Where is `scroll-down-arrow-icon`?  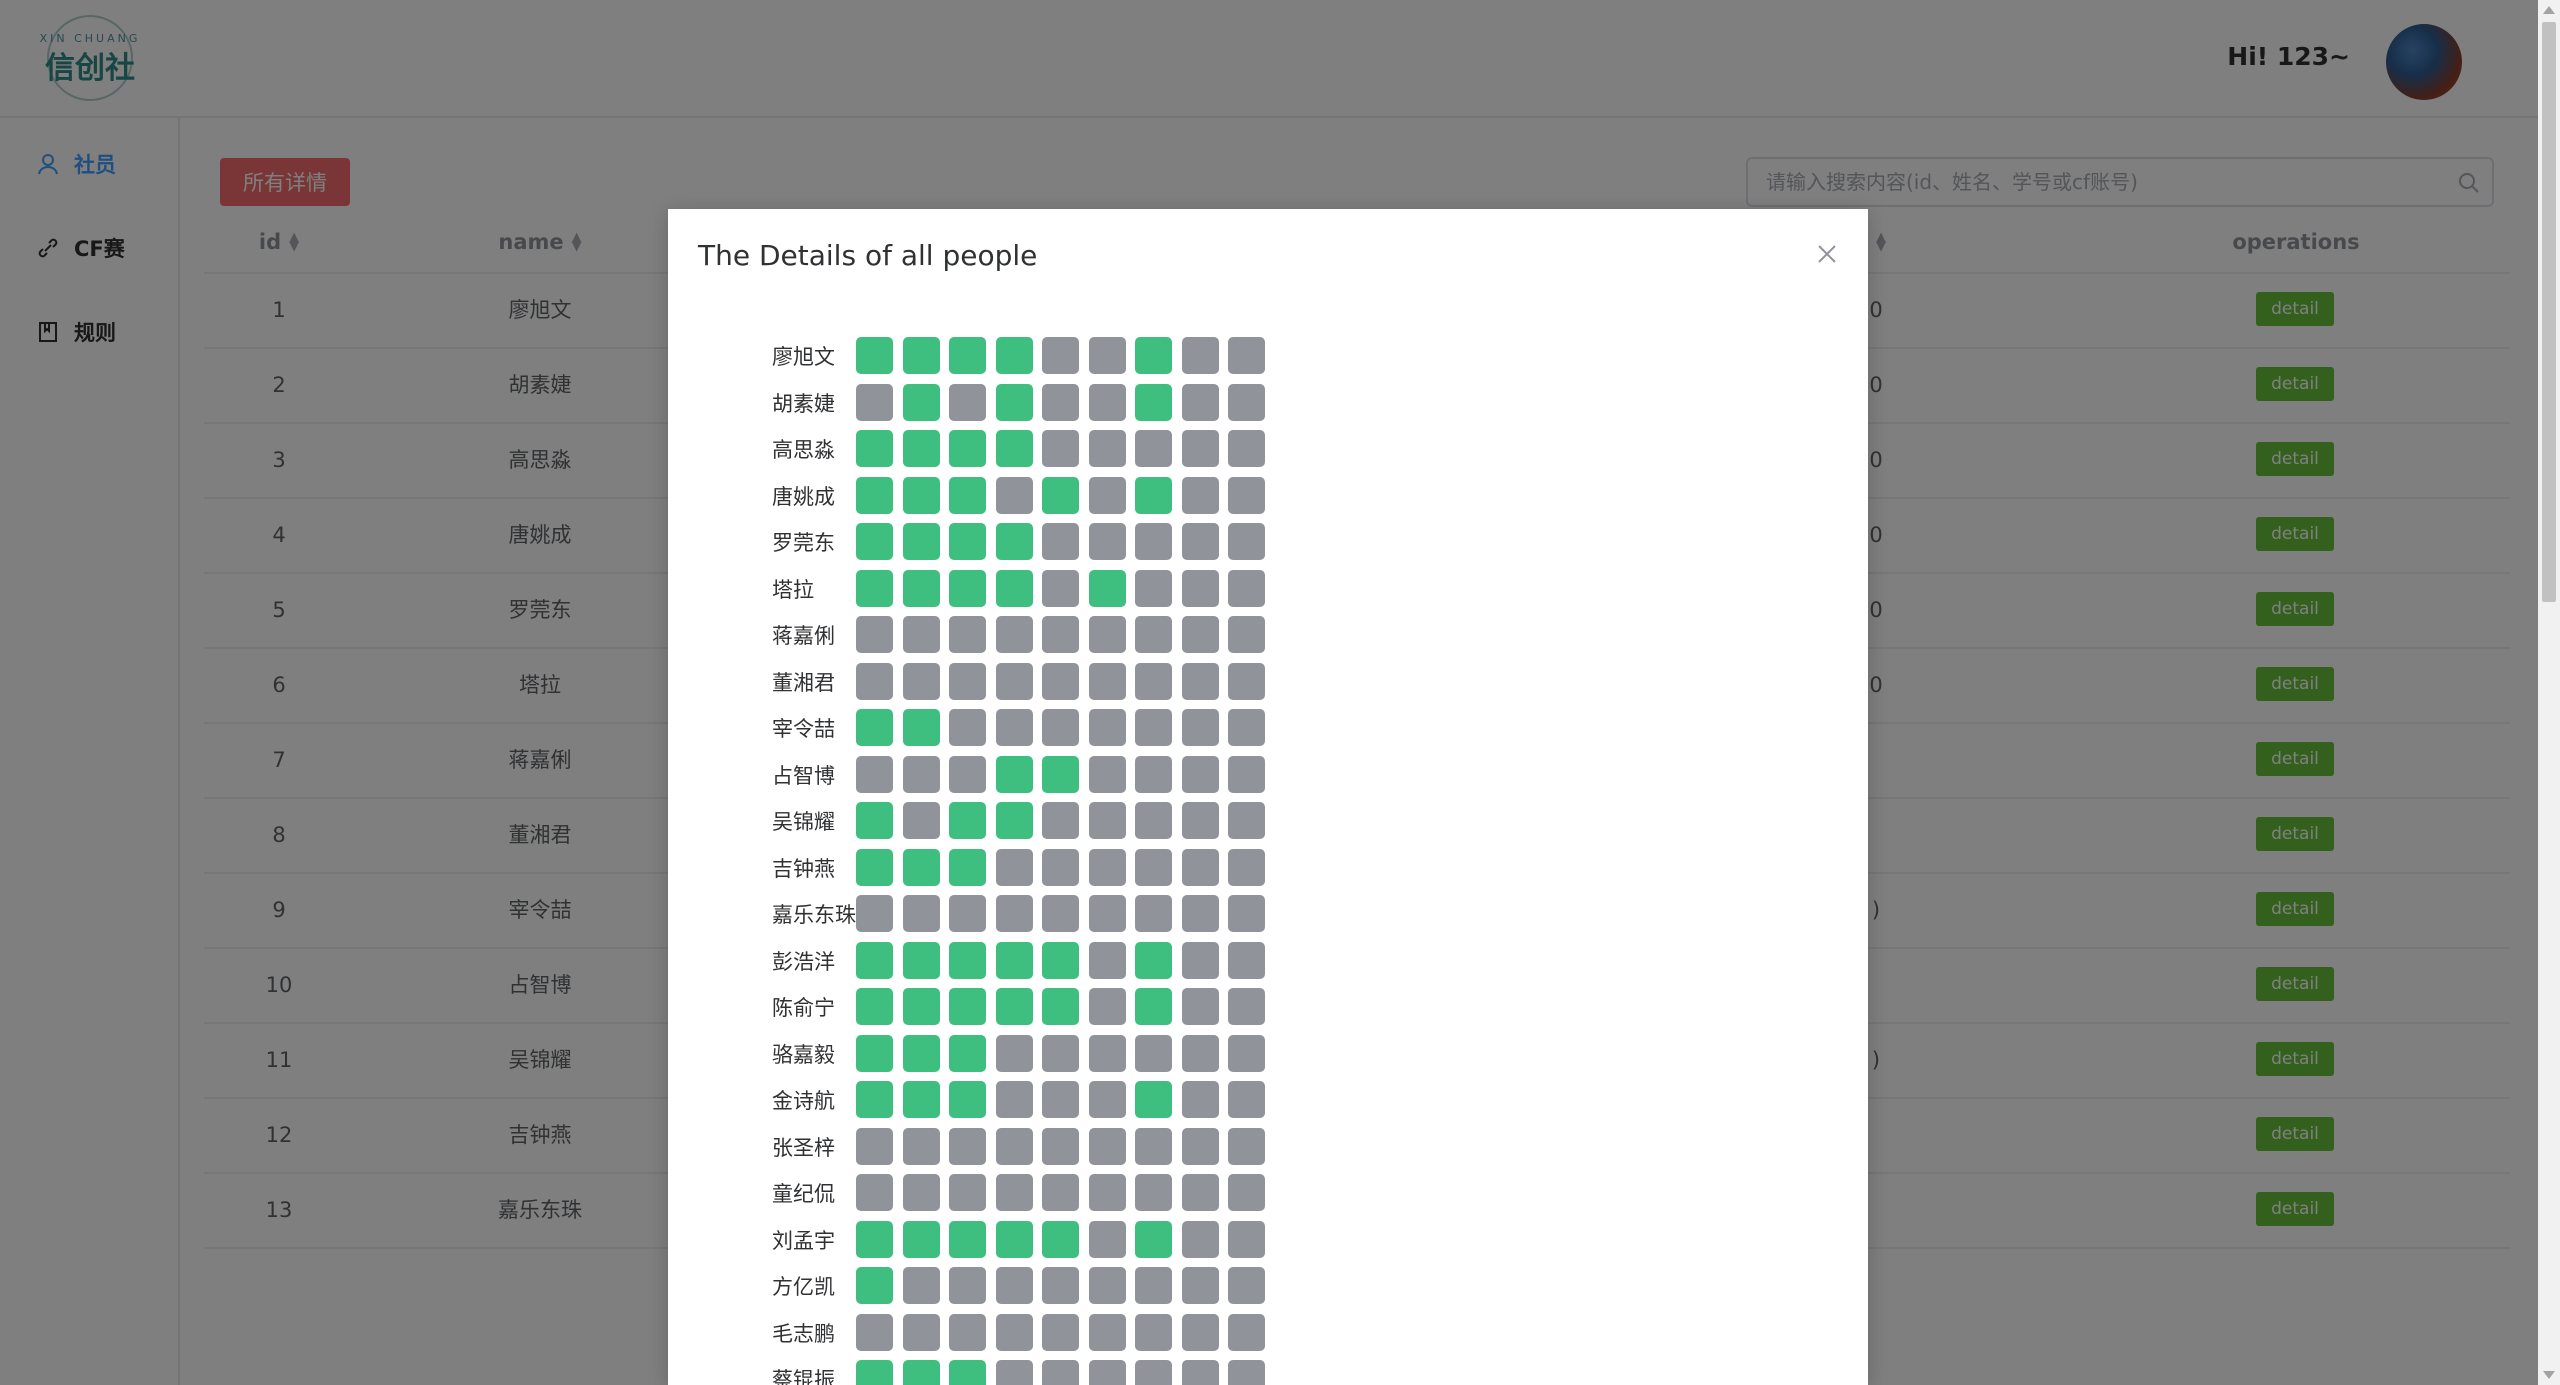 scroll-down-arrow-icon is located at coordinates (2549, 1375).